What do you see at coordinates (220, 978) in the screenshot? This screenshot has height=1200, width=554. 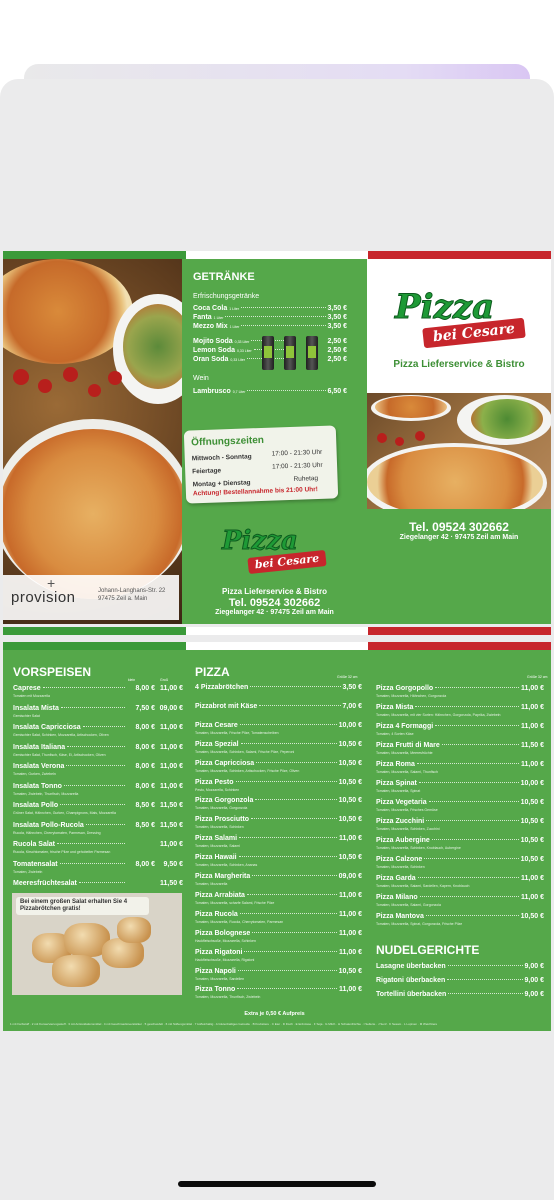 I see `item-description: Tomaten, Mozzarella, Sardellen` at bounding box center [220, 978].